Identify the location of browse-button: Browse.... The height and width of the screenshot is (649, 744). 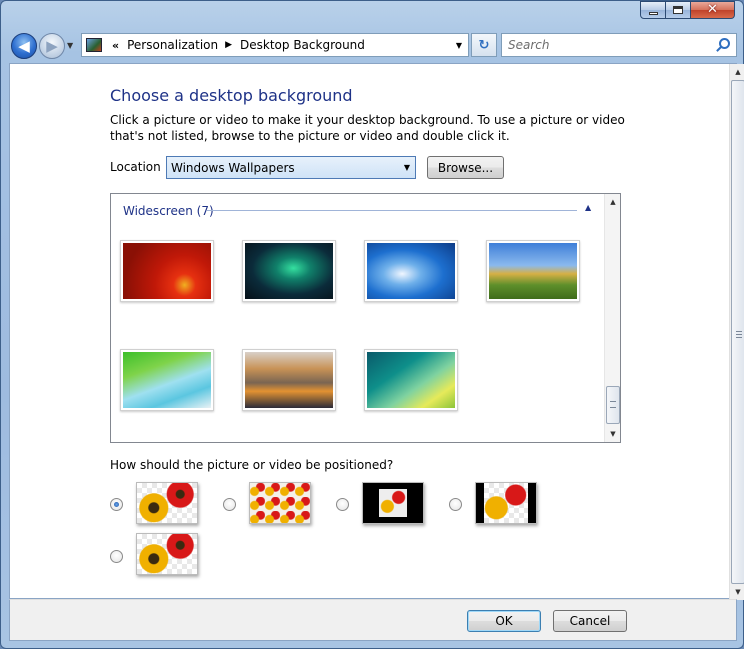
(465, 167).